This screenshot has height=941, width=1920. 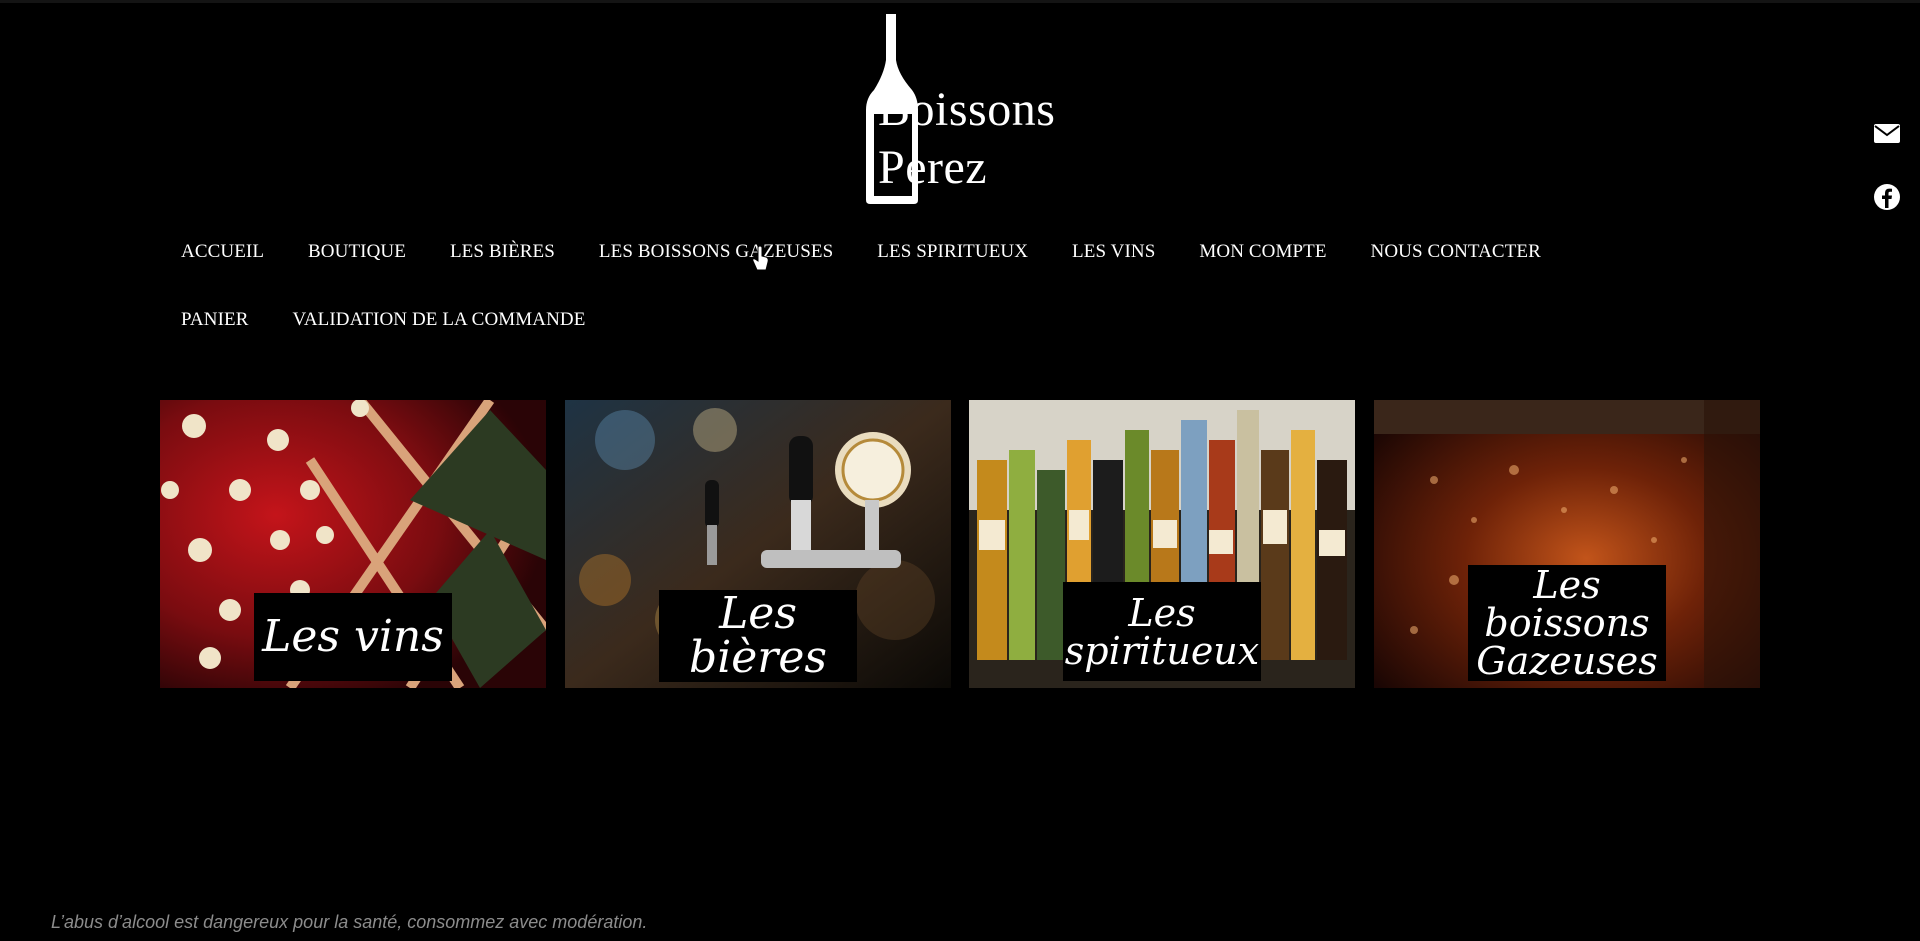 What do you see at coordinates (1162, 544) in the screenshot?
I see `category-card-spiritueux: Les spiritueux` at bounding box center [1162, 544].